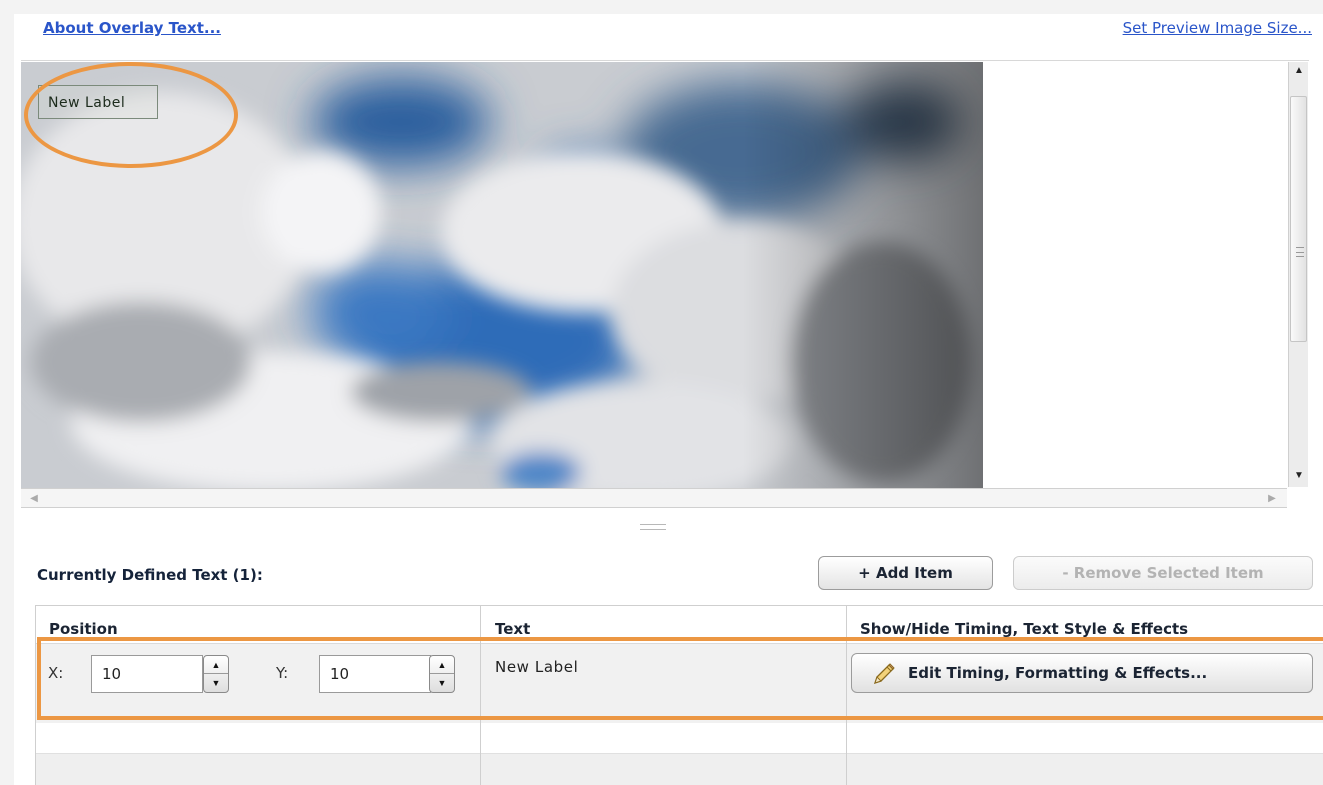 The height and width of the screenshot is (785, 1323). What do you see at coordinates (653, 527) in the screenshot?
I see `splitter-handle` at bounding box center [653, 527].